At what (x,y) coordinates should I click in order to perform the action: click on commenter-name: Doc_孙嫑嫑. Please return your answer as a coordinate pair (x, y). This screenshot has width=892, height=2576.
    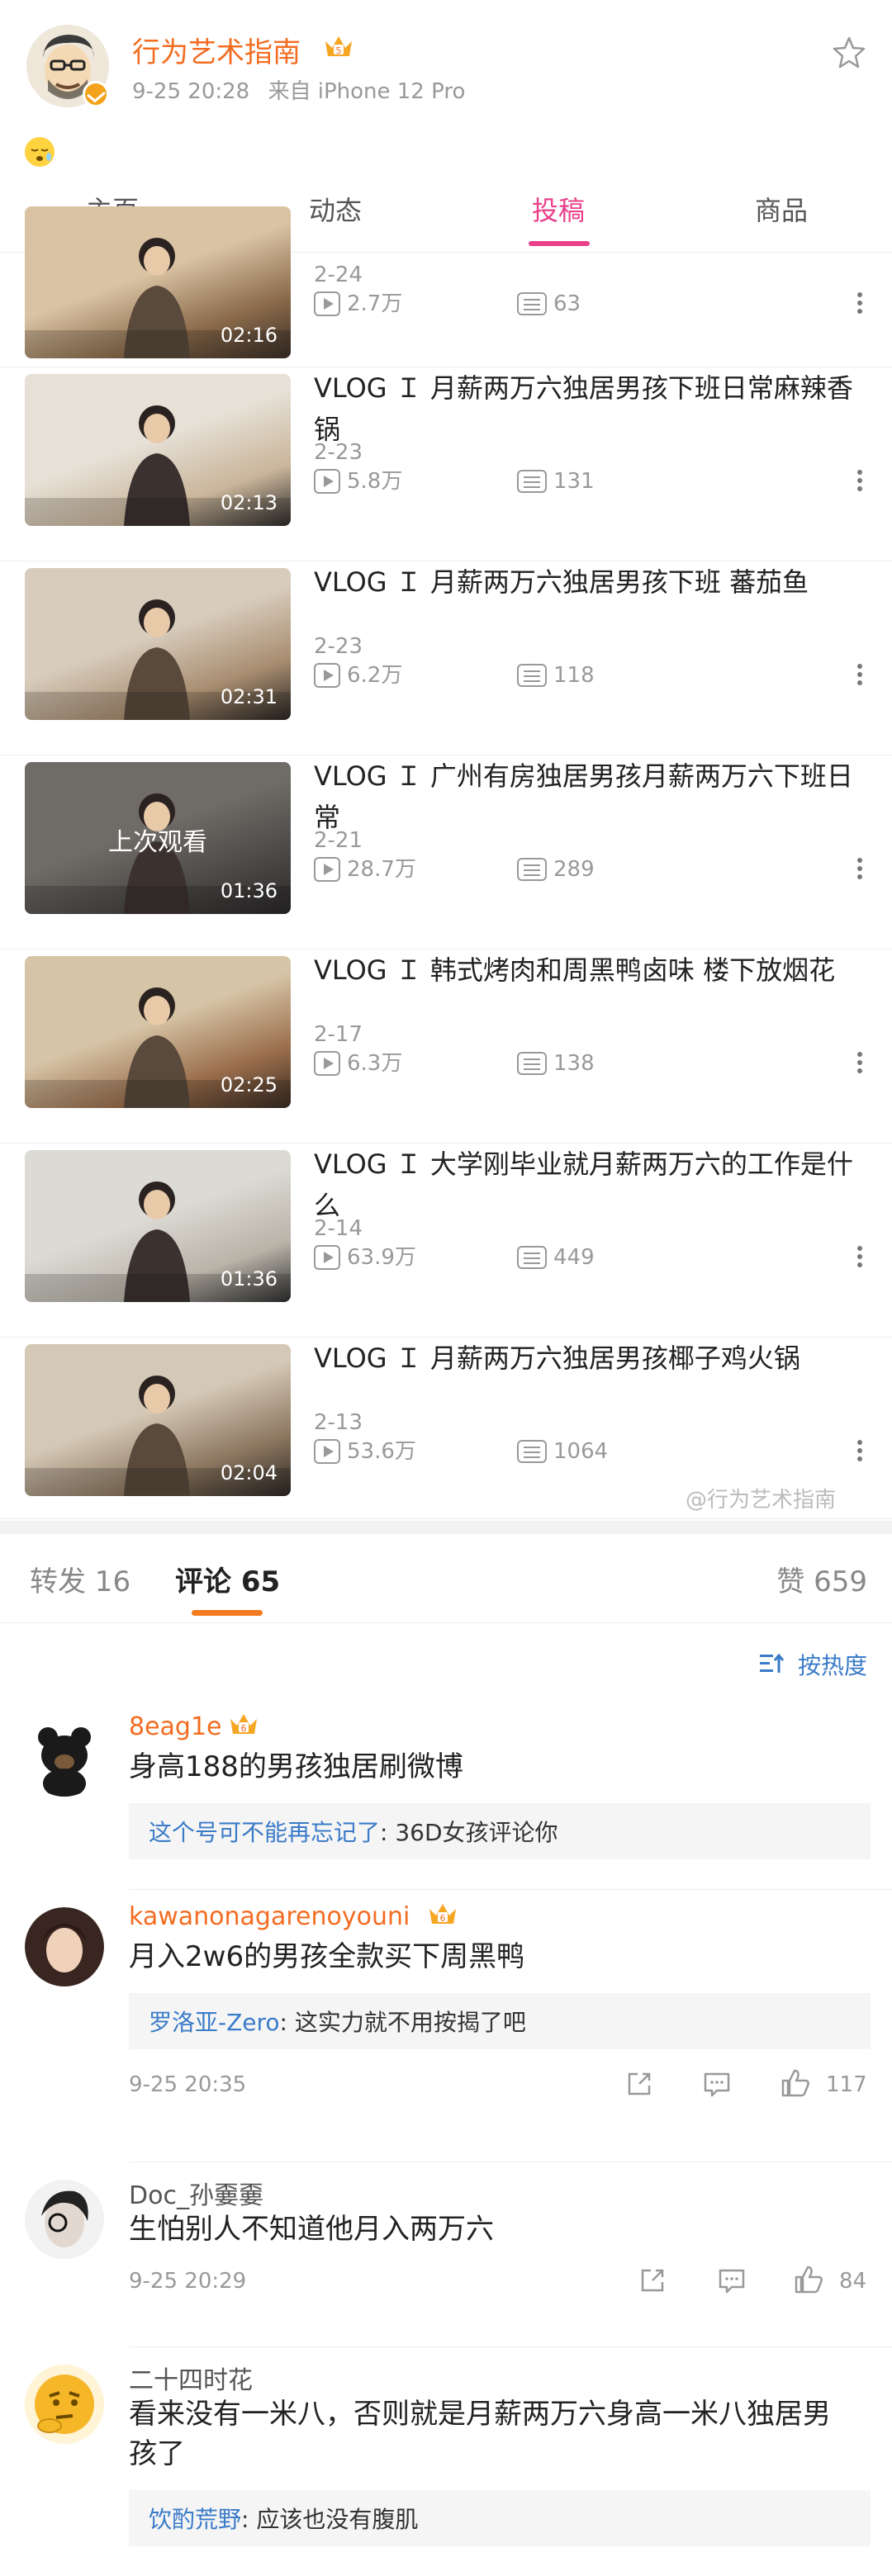
    Looking at the image, I should click on (196, 2193).